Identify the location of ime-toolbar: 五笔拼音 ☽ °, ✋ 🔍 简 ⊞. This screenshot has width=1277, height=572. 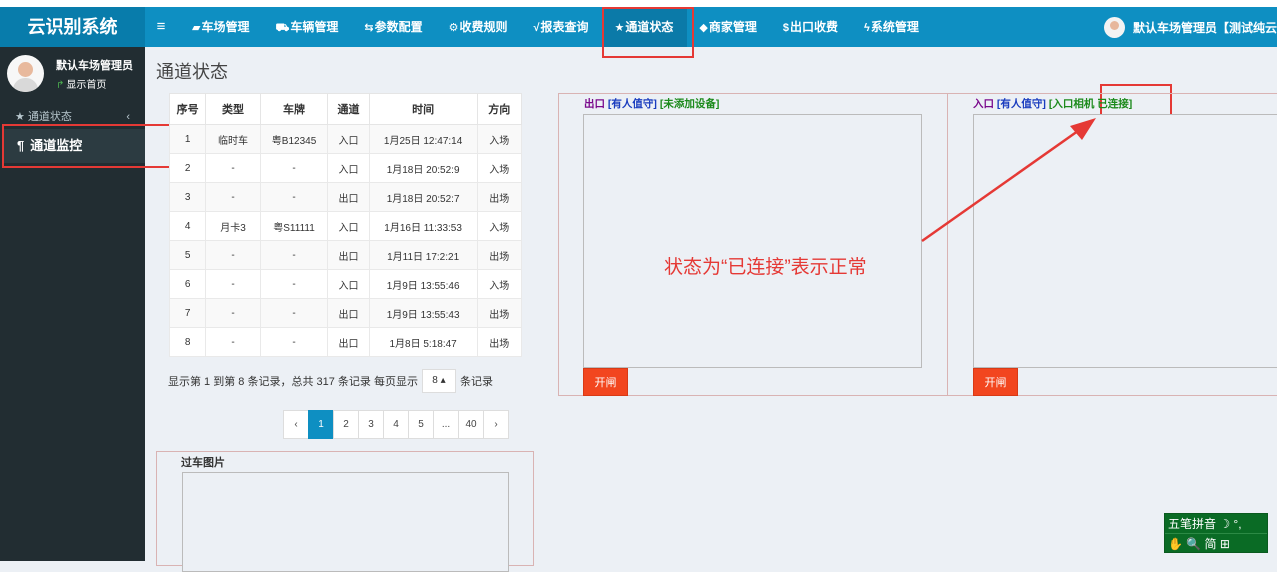
(1216, 533).